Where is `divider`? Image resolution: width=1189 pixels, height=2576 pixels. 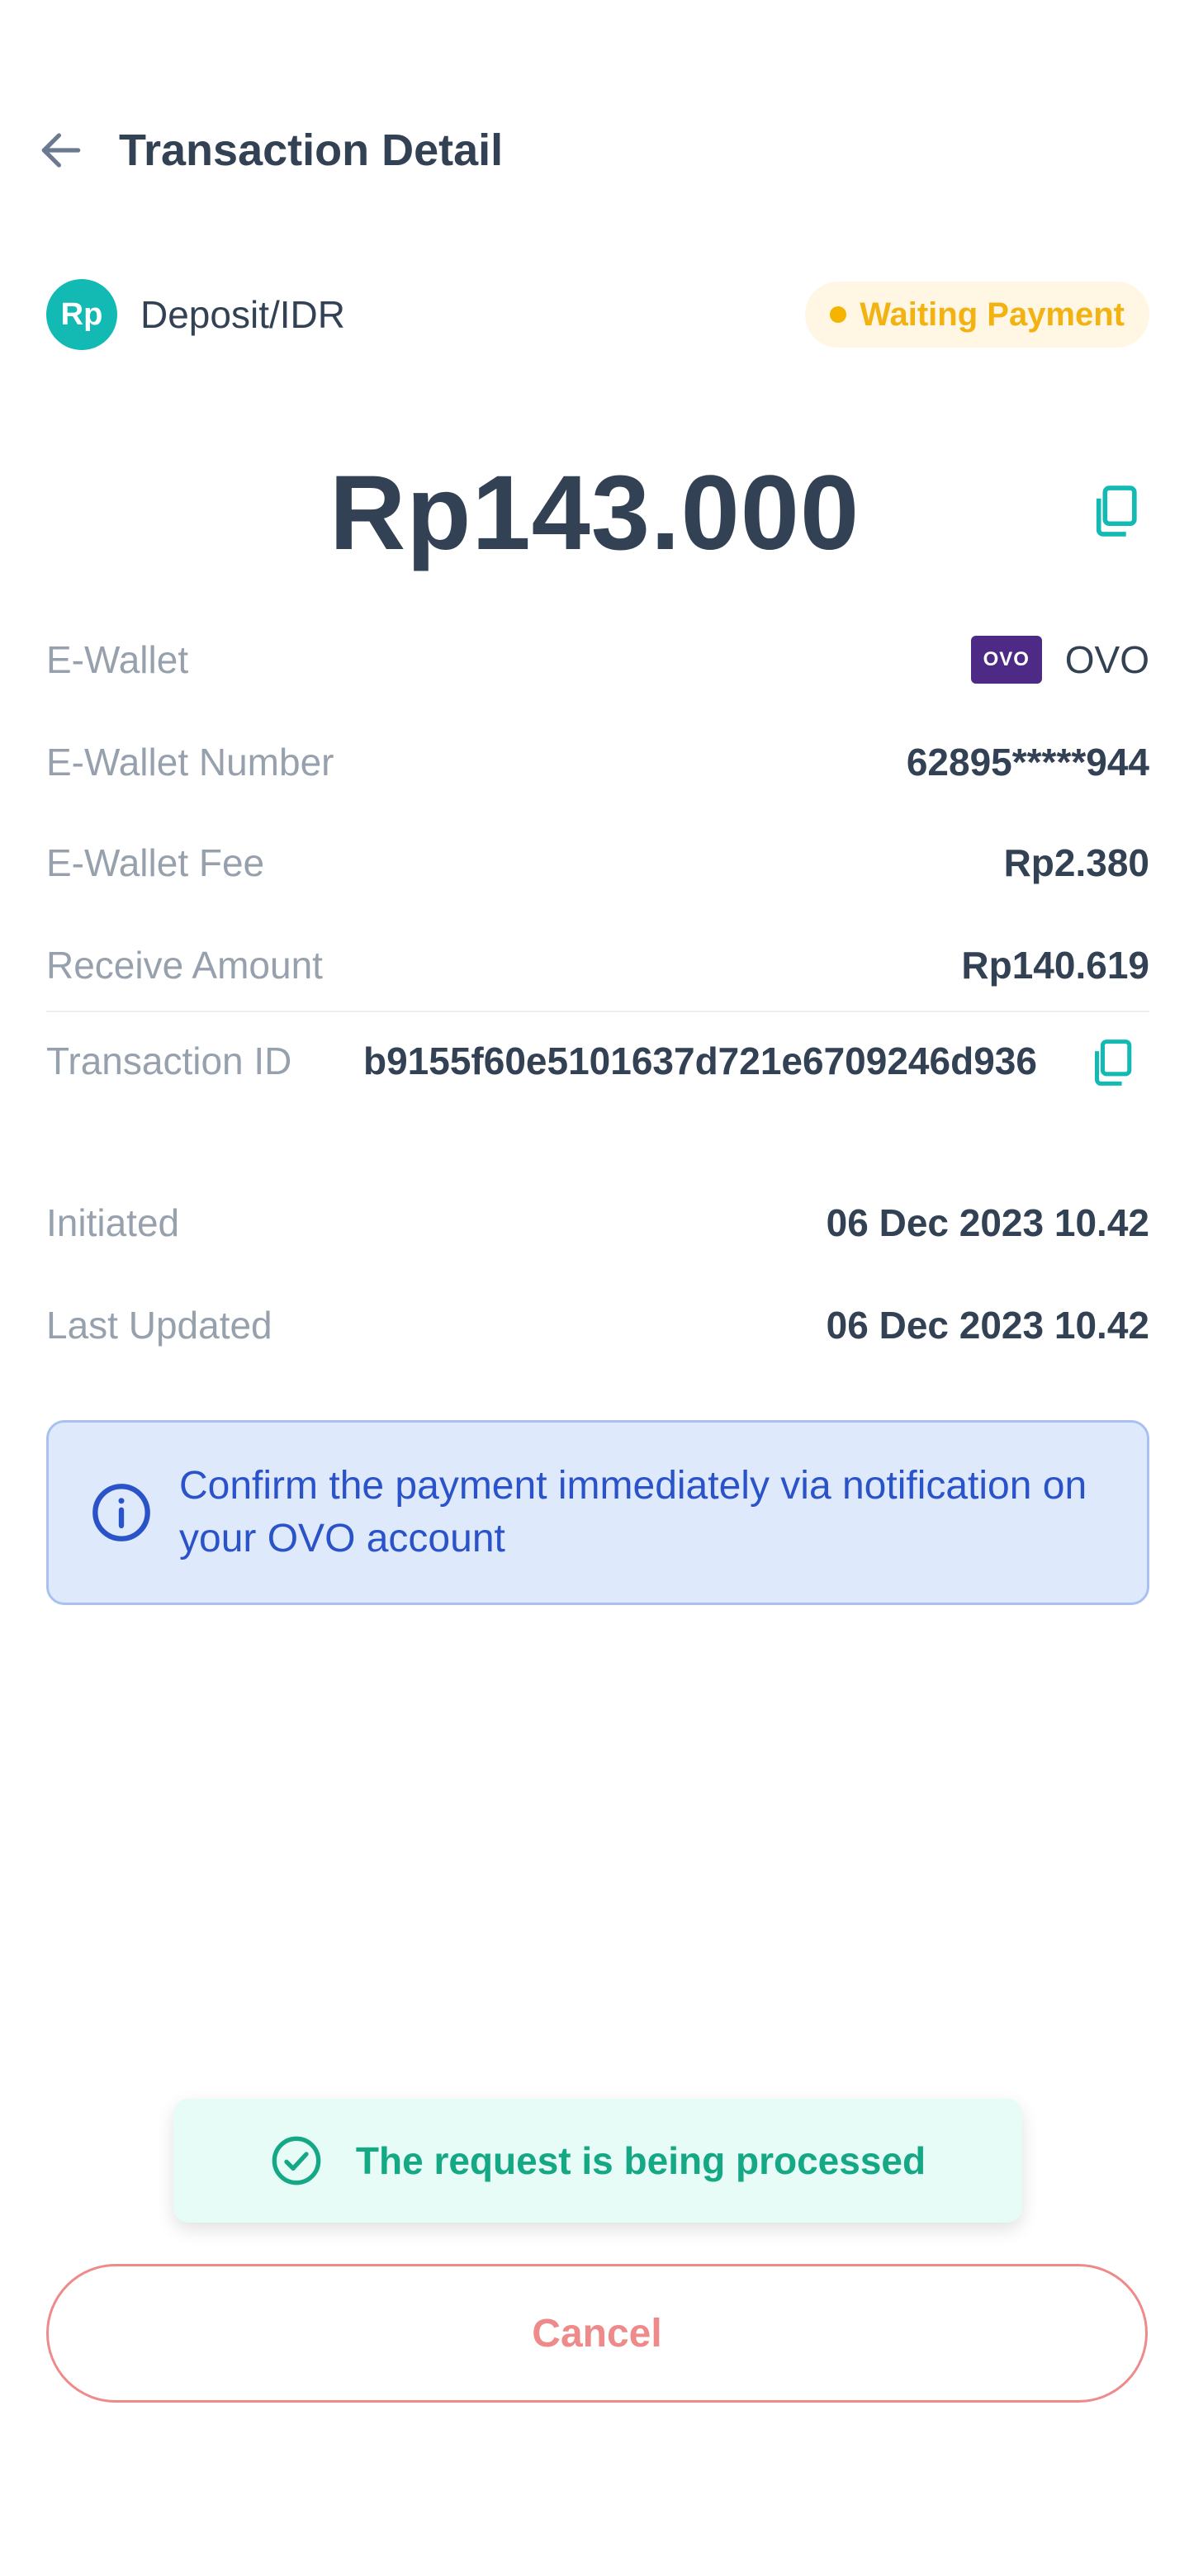
divider is located at coordinates (597, 1011).